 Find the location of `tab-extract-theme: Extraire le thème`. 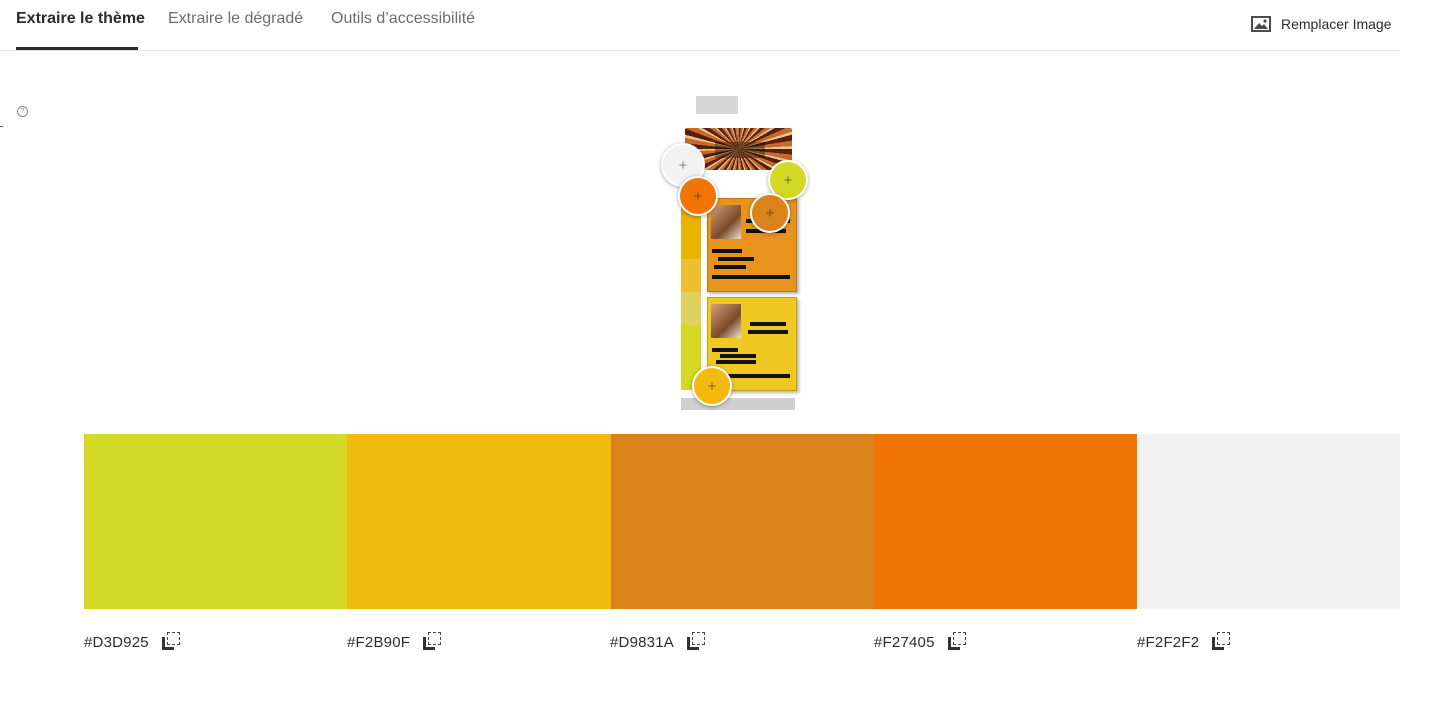

tab-extract-theme: Extraire le thème is located at coordinates (80, 19).